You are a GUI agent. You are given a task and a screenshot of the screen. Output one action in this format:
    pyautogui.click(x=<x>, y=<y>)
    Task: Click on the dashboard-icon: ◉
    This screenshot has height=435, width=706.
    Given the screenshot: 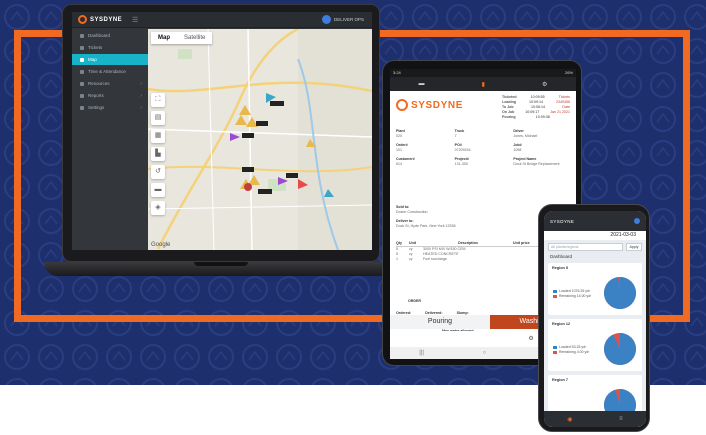 What is the action you would take?
    pyautogui.click(x=569, y=419)
    